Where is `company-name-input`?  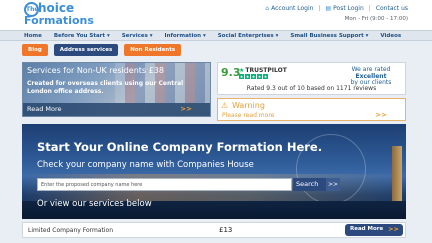
company-name-input is located at coordinates (164, 184).